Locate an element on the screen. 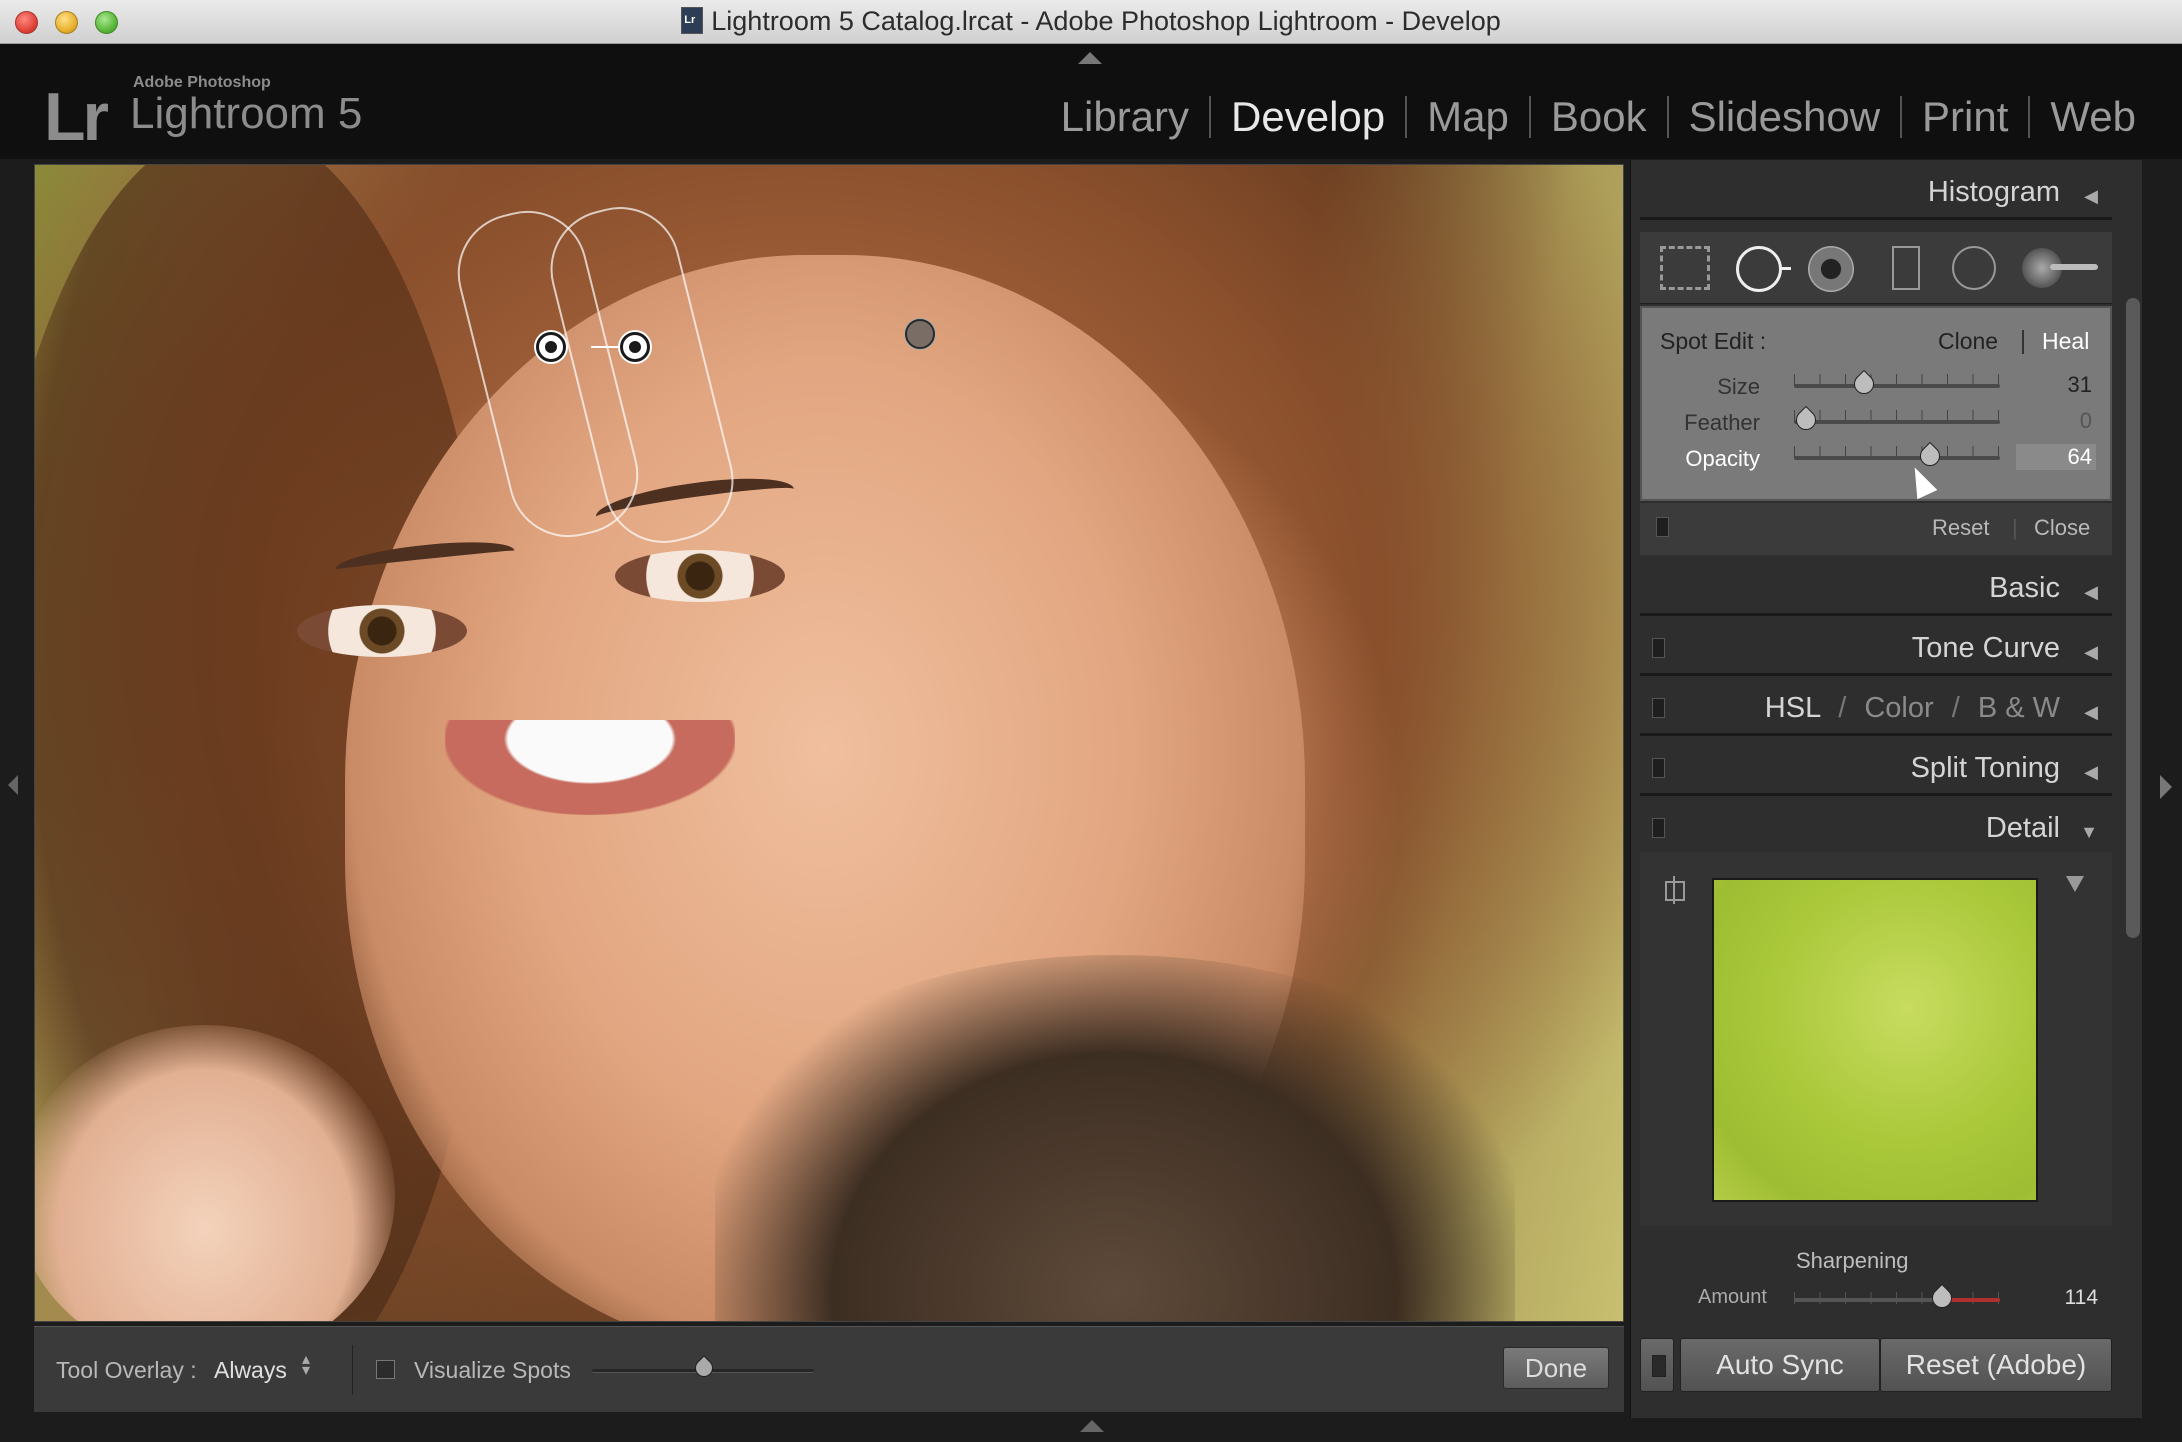 The width and height of the screenshot is (2182, 1442). expand-filmstrip-icon is located at coordinates (1092, 1426).